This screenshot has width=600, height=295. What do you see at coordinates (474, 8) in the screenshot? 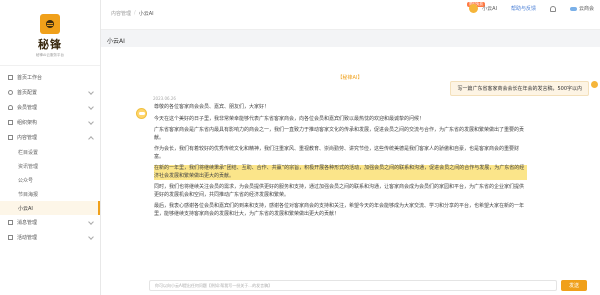
I see `bee-avatar-icon` at bounding box center [474, 8].